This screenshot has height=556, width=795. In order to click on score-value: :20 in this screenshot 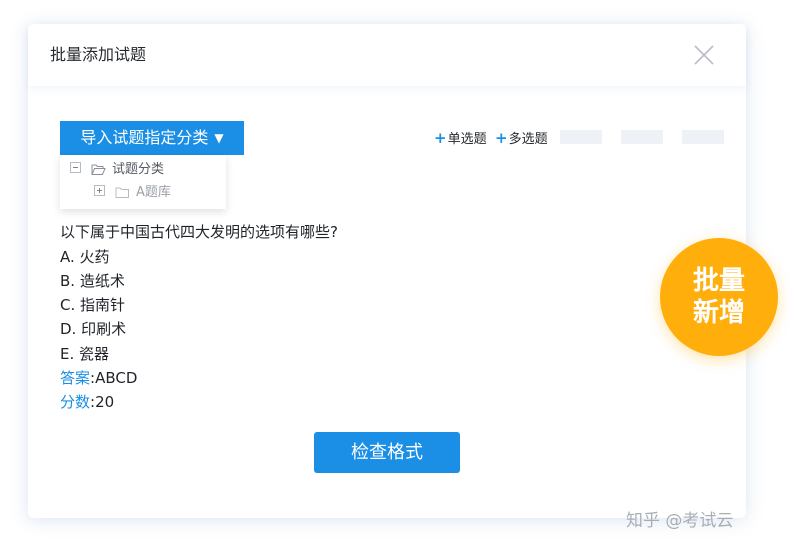, I will do `click(102, 402)`.